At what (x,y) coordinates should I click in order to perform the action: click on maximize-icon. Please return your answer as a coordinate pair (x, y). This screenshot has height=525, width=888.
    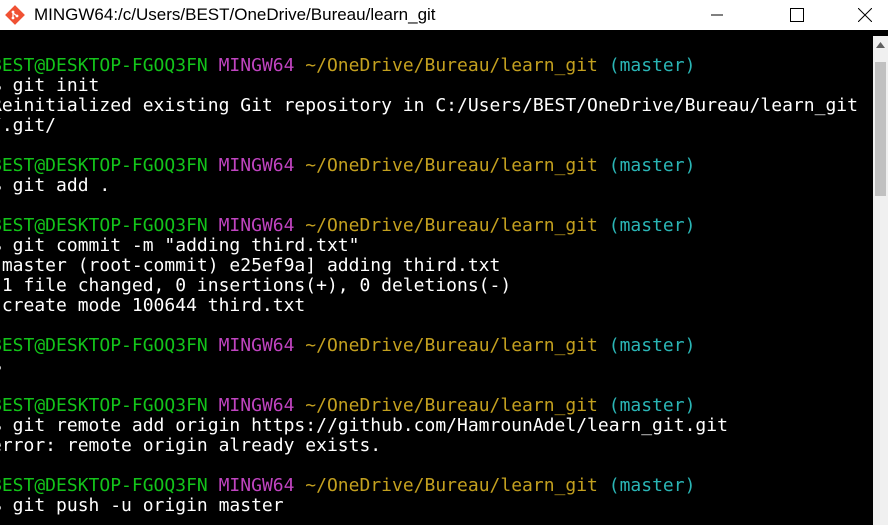
    Looking at the image, I should click on (797, 15).